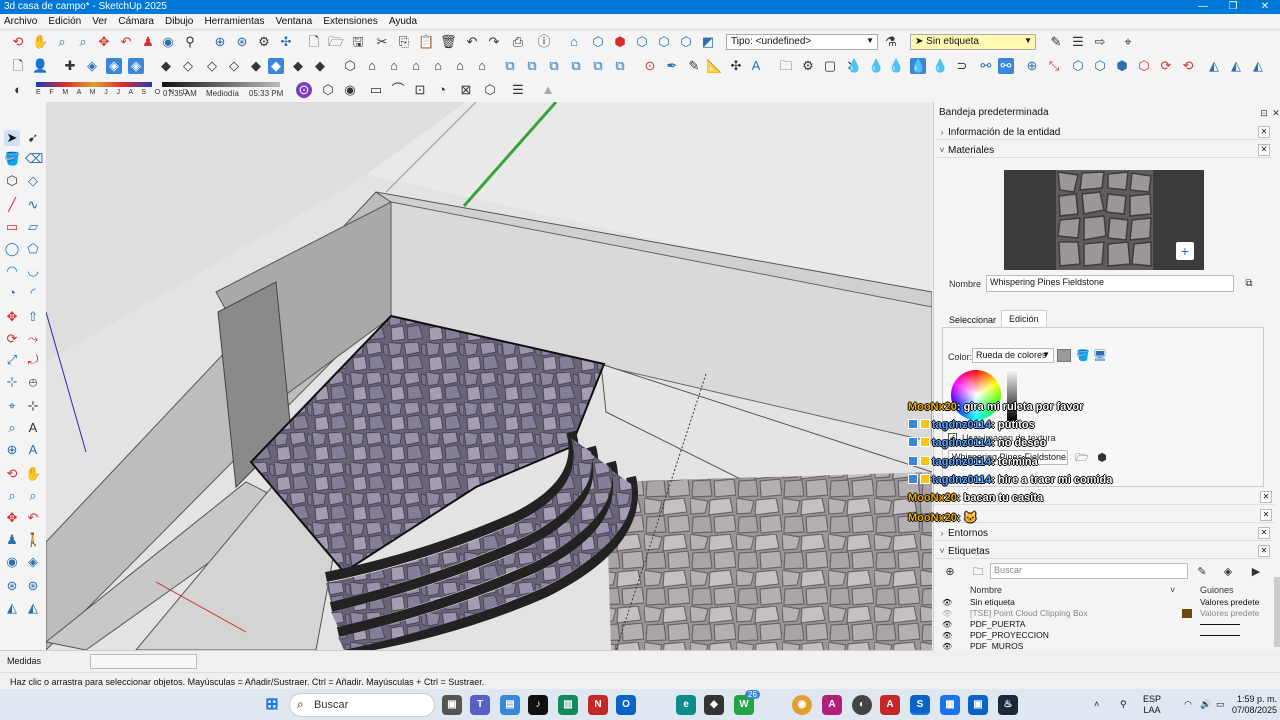 The image size is (1280, 720). What do you see at coordinates (1228, 572) in the screenshot?
I see `tag-color-icon: ◈` at bounding box center [1228, 572].